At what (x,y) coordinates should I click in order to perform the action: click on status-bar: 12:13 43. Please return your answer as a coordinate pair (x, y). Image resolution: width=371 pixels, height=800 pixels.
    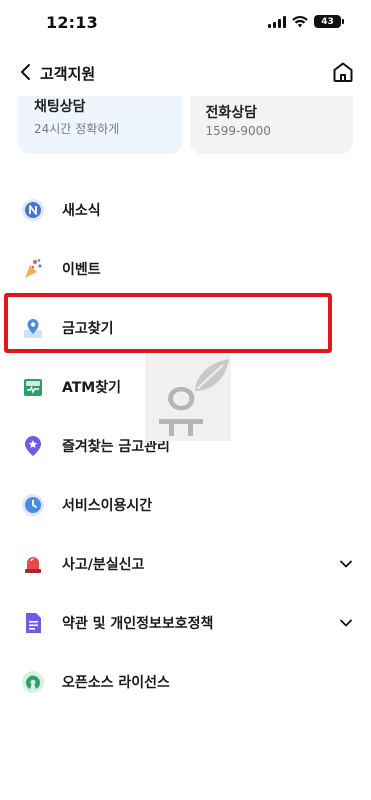
    Looking at the image, I should click on (185, 23).